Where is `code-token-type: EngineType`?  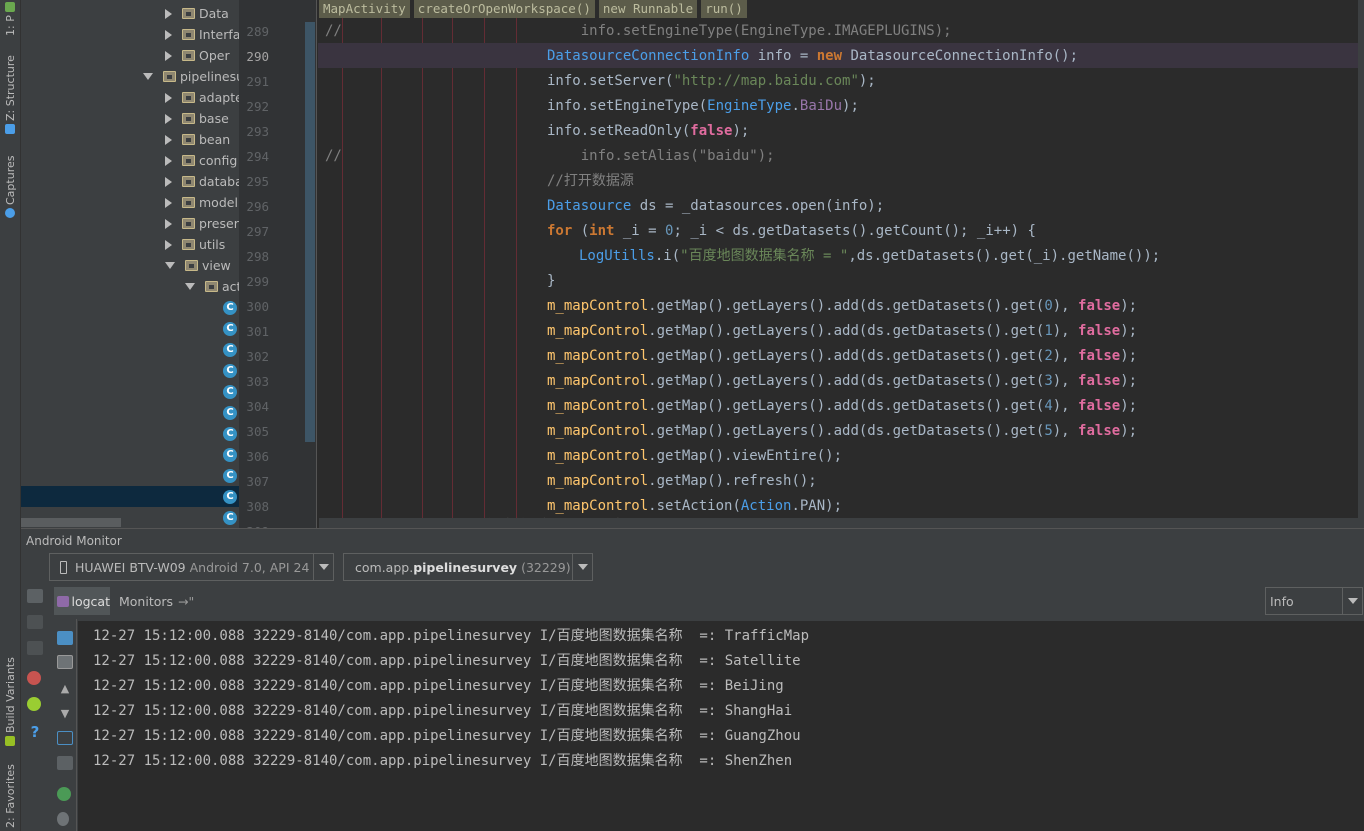 code-token-type: EngineType is located at coordinates (749, 106).